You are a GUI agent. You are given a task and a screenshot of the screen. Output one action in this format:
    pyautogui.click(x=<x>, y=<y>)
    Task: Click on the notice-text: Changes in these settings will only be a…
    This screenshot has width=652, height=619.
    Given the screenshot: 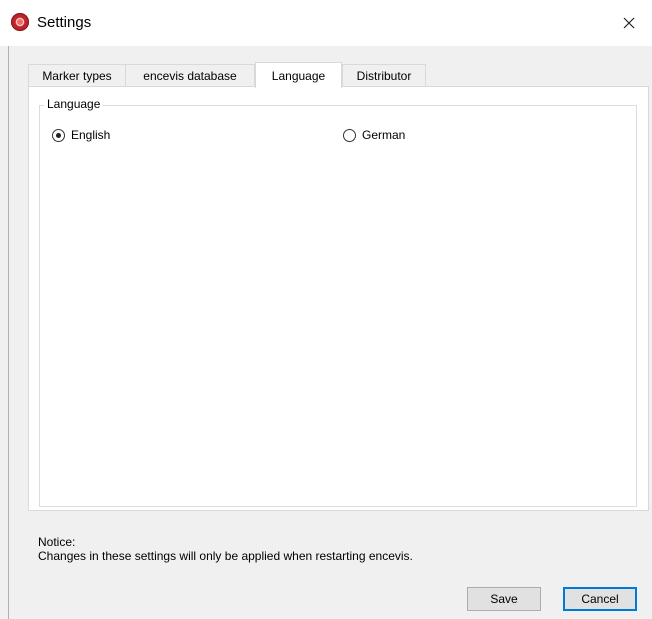 What is the action you would take?
    pyautogui.click(x=225, y=556)
    